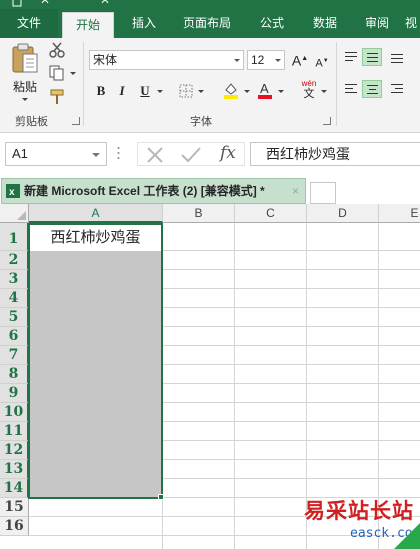 This screenshot has height=549, width=420. I want to click on watermark: 易采站长站 easck.com, so click(359, 521).